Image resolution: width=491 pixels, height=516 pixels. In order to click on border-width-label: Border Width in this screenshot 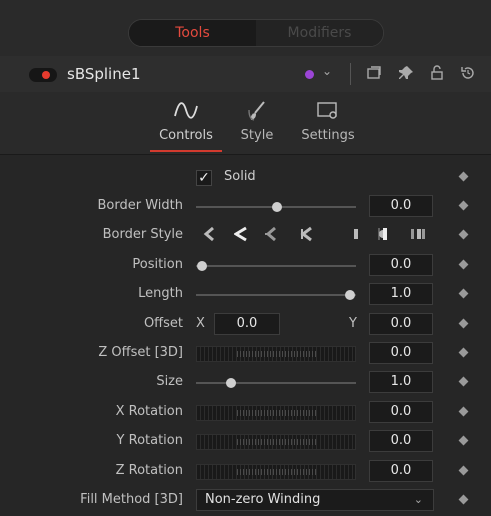, I will do `click(140, 205)`.